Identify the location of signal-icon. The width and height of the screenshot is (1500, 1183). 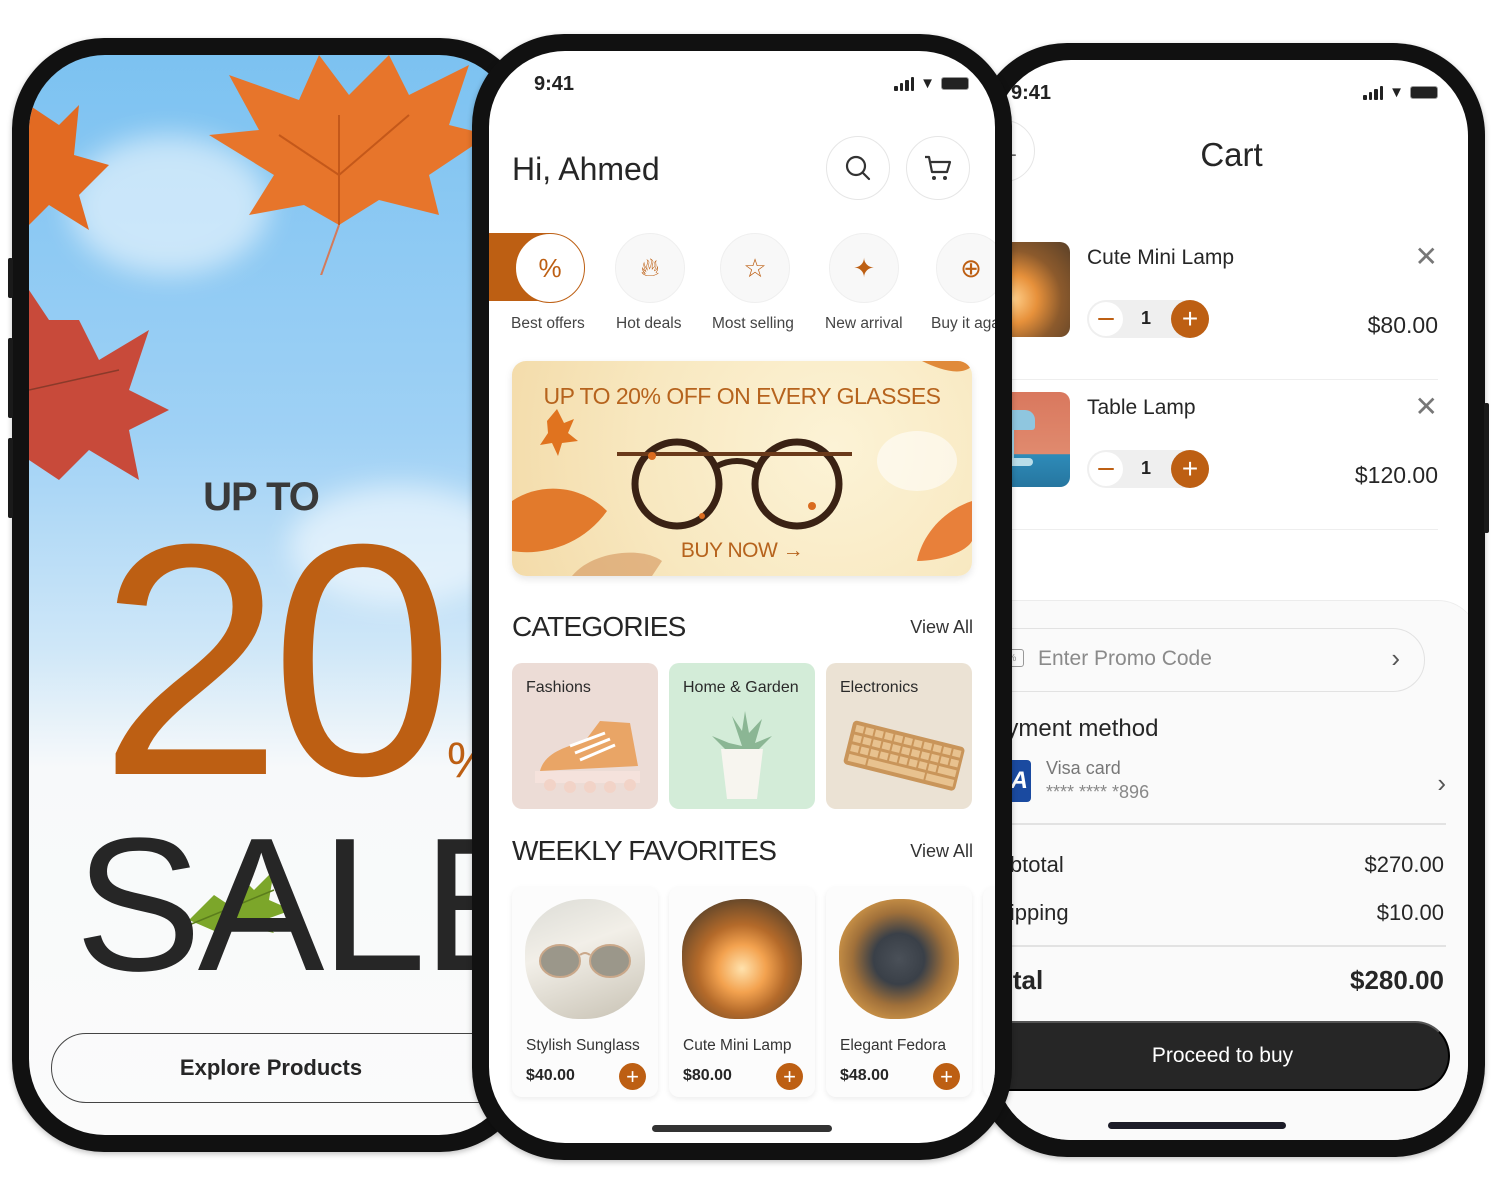
(904, 83).